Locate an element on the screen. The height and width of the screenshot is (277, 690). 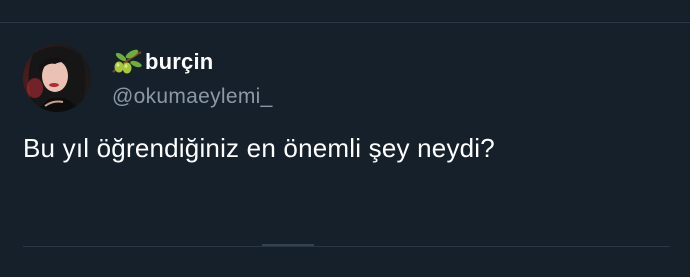
bottom-divider is located at coordinates (346, 246).